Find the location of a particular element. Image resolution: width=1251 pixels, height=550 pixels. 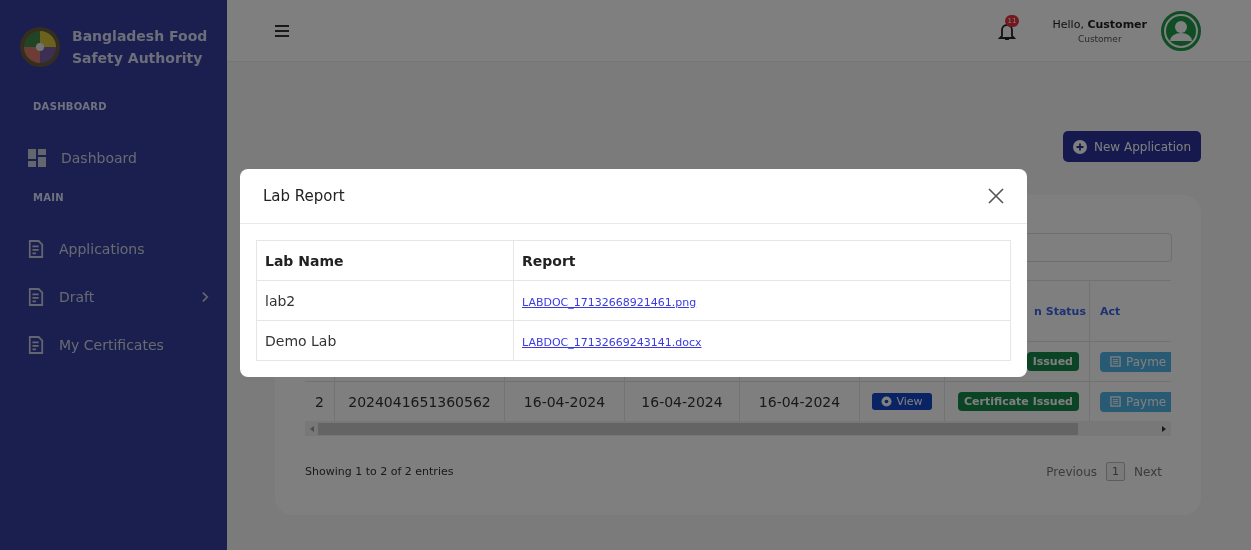

eye-icon is located at coordinates (887, 401).